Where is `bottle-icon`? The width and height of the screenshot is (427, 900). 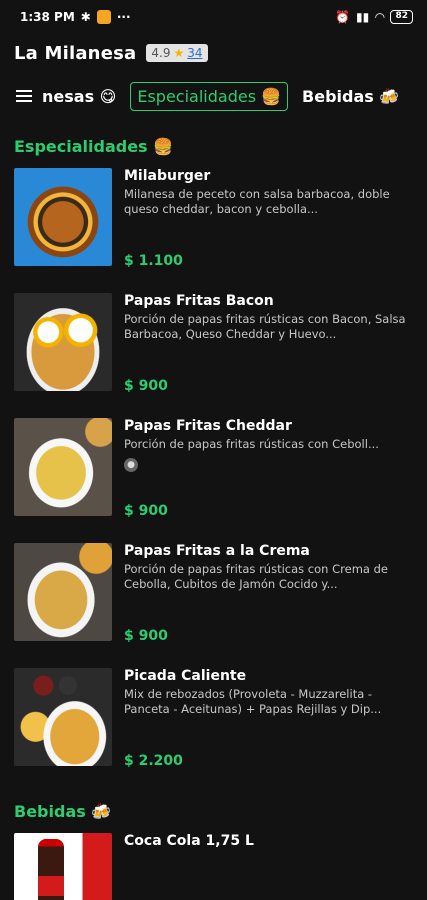
bottle-icon is located at coordinates (51, 869).